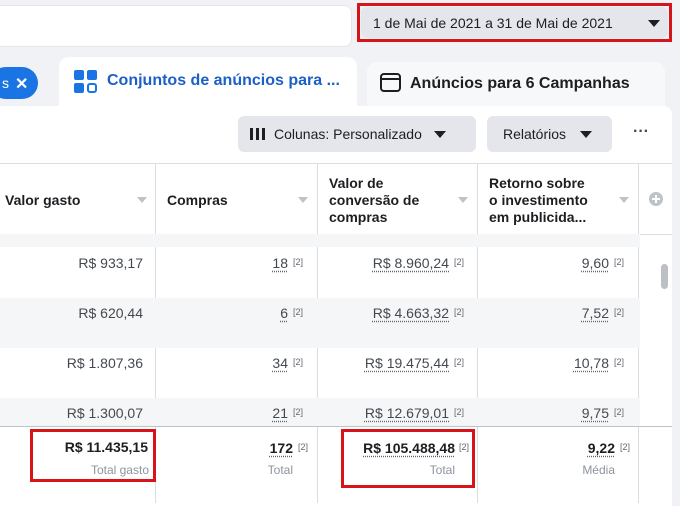  What do you see at coordinates (119, 470) in the screenshot?
I see `total-spent-label: Total gasto` at bounding box center [119, 470].